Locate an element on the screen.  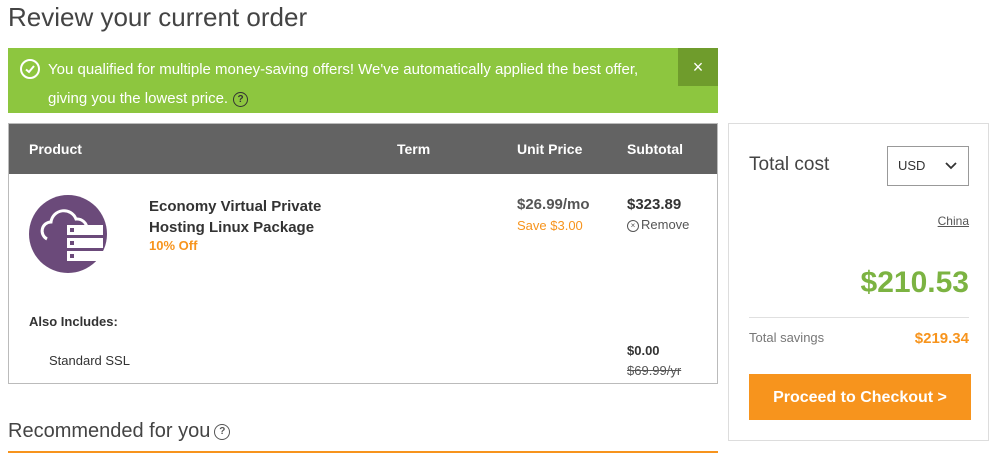
item-subtotal: $323.89 is located at coordinates (654, 204).